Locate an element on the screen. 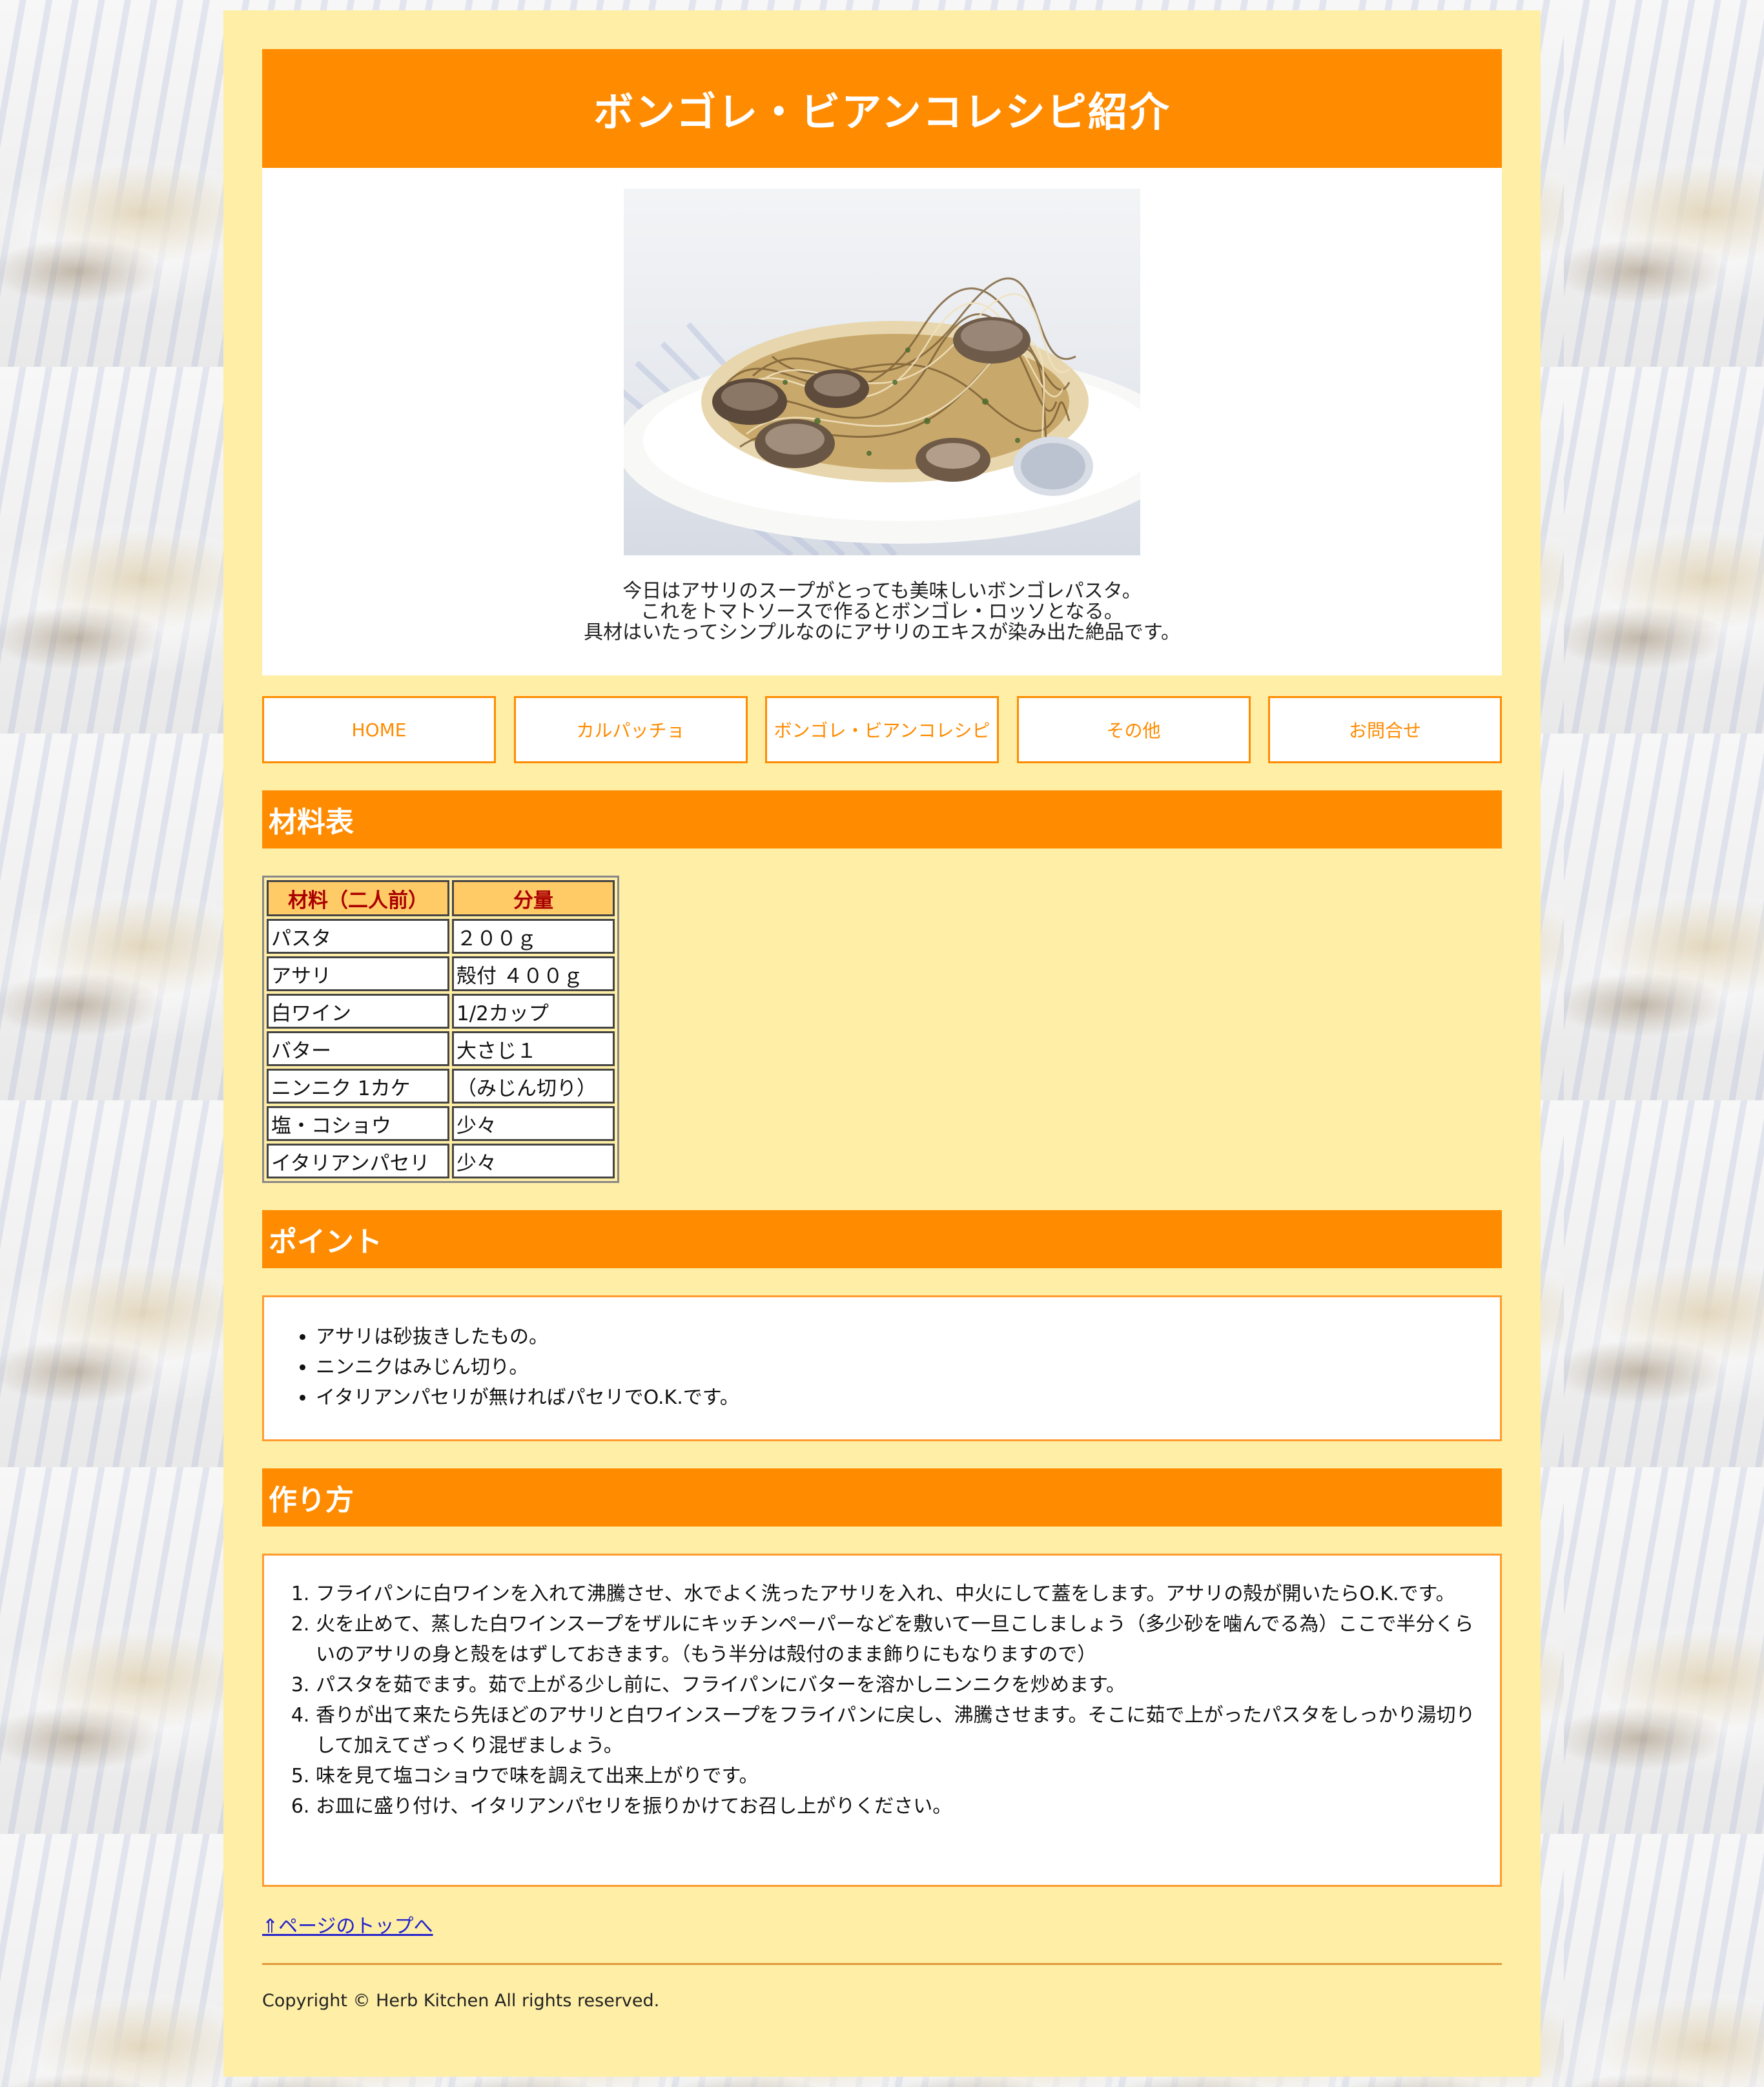 The height and width of the screenshot is (2087, 1764). ingredient-cell: パスタ is located at coordinates (358, 937).